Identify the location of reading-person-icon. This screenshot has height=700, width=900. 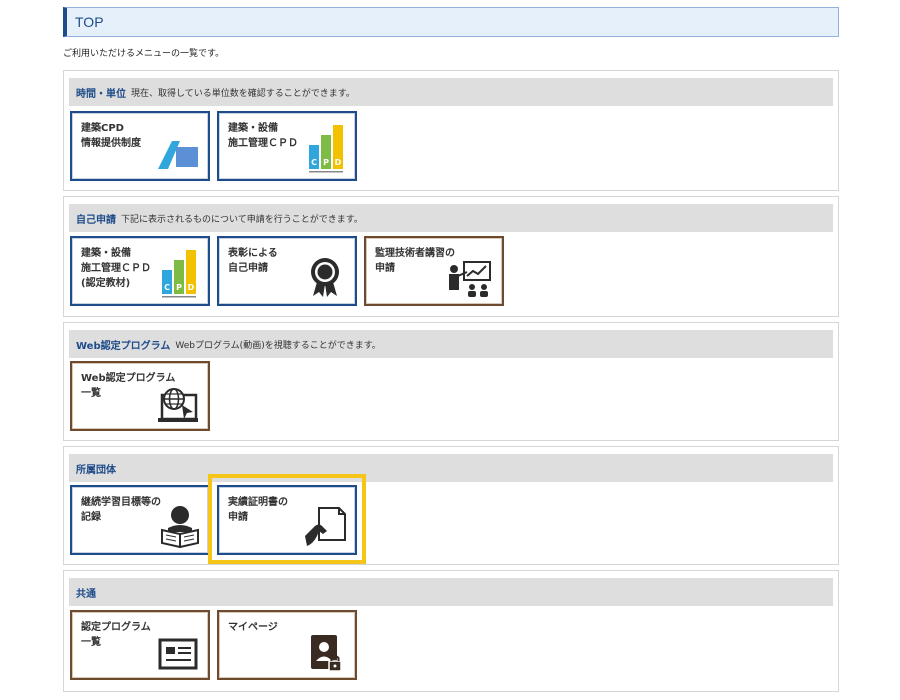
(180, 527).